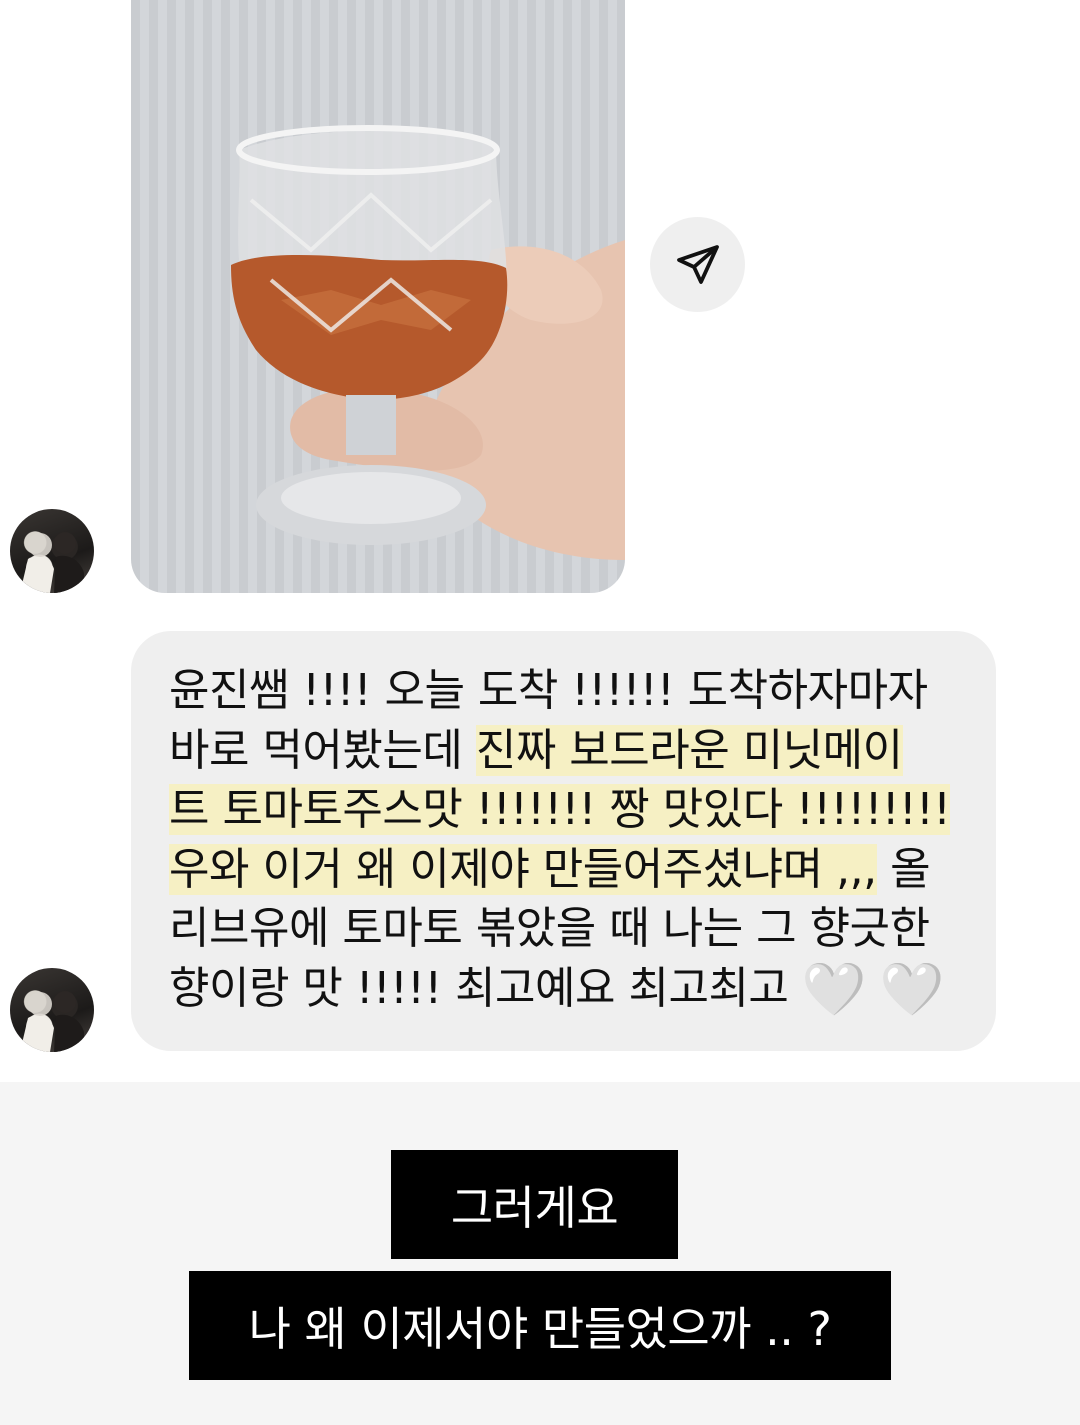  Describe the element at coordinates (523, 869) in the screenshot. I see `message-text-highlighted: 우와 이거 왜 이제야 만들어주셨냐며 ,,,` at that location.